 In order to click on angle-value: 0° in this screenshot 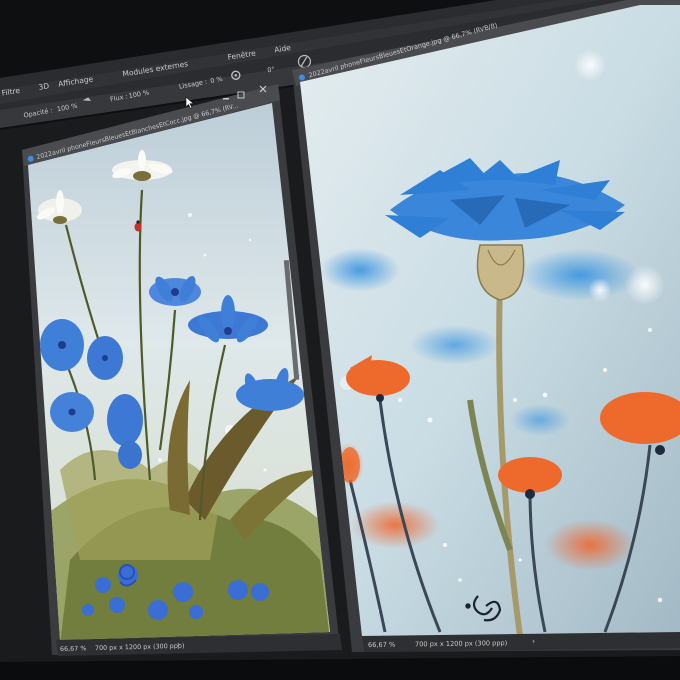, I will do `click(271, 69)`.